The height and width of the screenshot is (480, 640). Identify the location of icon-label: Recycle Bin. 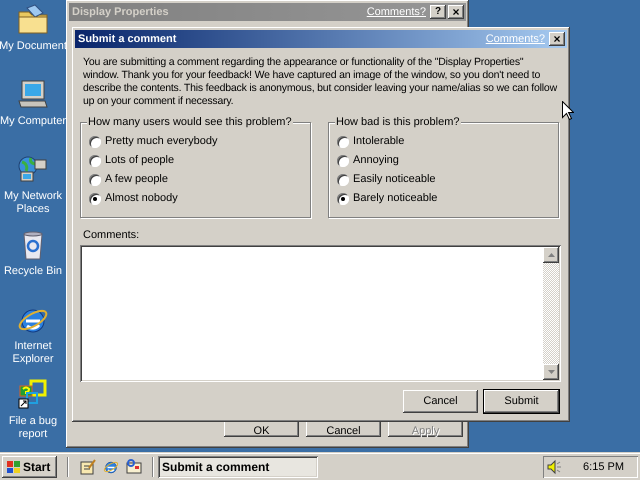
(33, 271).